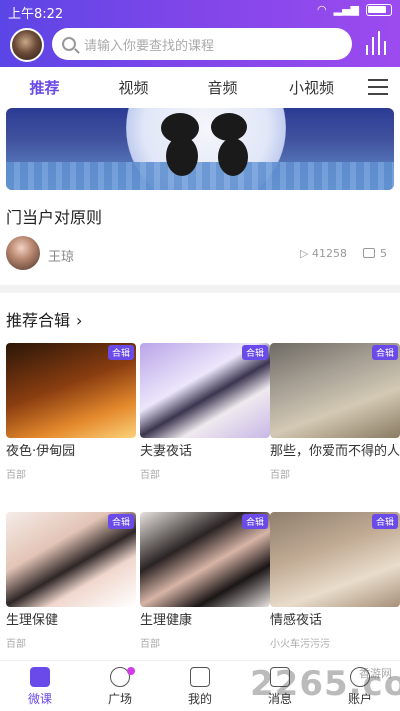 Image resolution: width=400 pixels, height=711 pixels. Describe the element at coordinates (322, 9) in the screenshot. I see `wifi-icon: ◠` at that location.